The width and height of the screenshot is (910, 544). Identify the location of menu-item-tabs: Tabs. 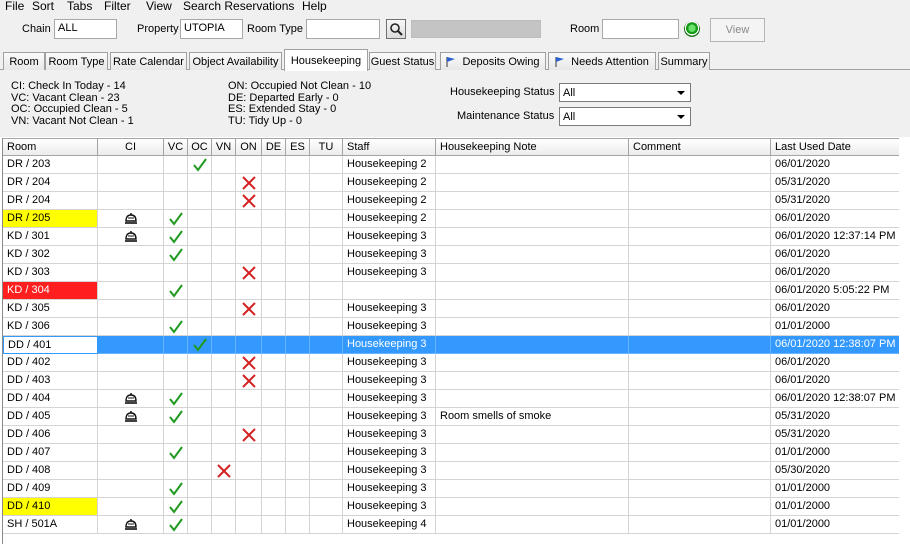
(79, 6).